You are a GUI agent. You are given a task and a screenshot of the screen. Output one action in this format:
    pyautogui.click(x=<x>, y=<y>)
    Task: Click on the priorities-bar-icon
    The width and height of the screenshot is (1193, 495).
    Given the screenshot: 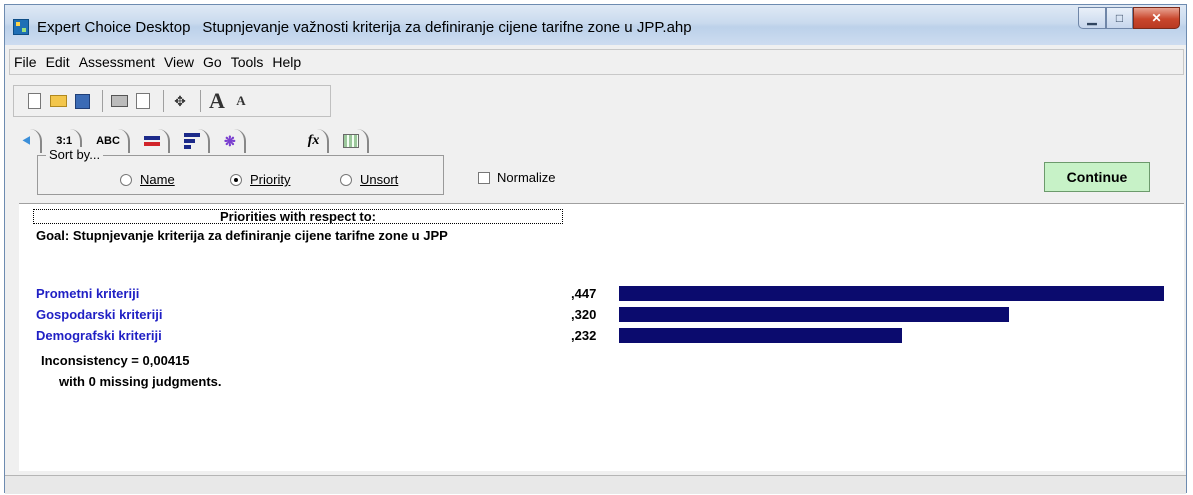 What is the action you would take?
    pyautogui.click(x=151, y=138)
    